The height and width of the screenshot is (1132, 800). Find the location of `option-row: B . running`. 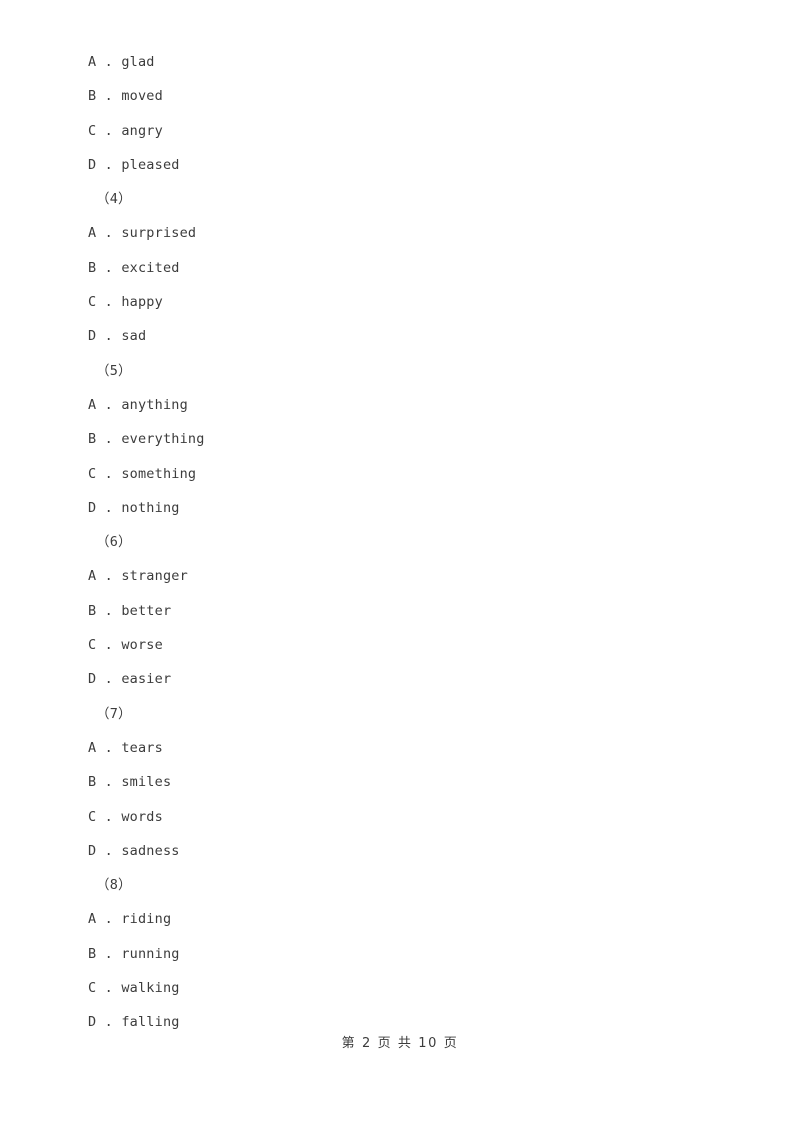

option-row: B . running is located at coordinates (400, 954).